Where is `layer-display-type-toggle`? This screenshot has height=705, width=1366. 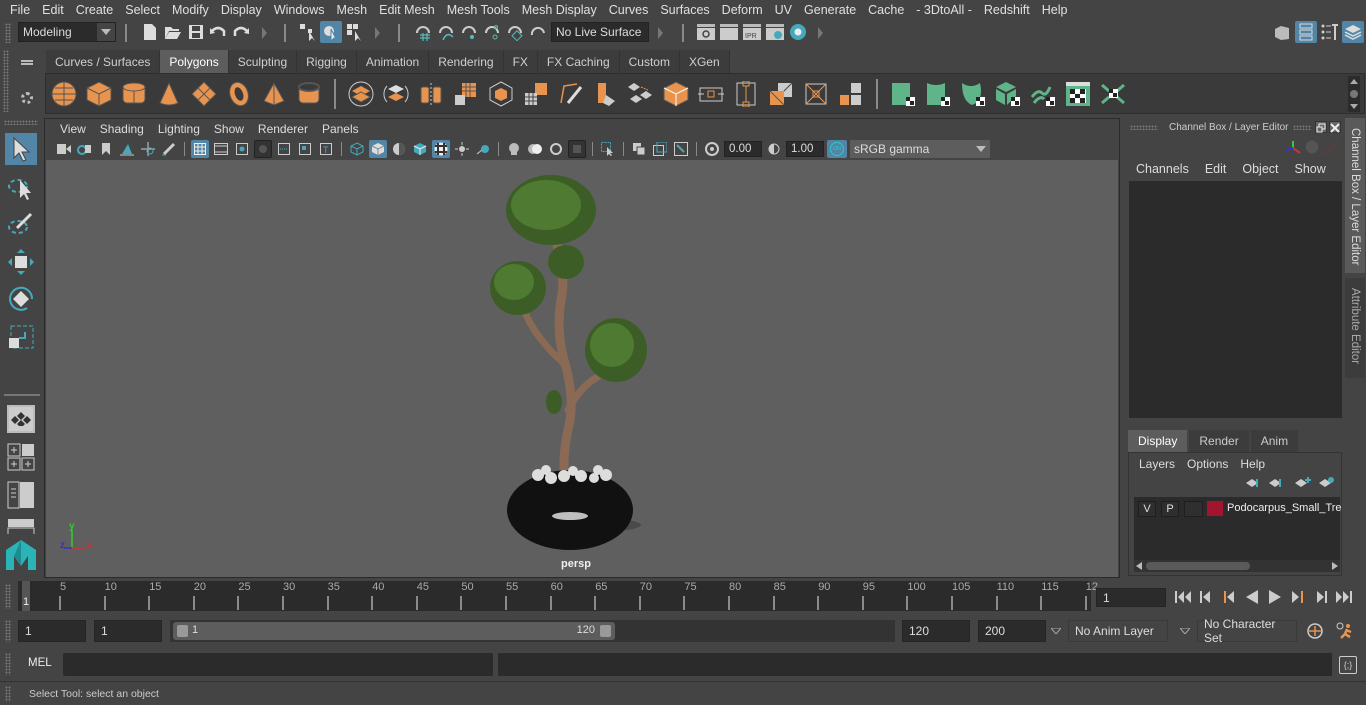 layer-display-type-toggle is located at coordinates (1193, 509).